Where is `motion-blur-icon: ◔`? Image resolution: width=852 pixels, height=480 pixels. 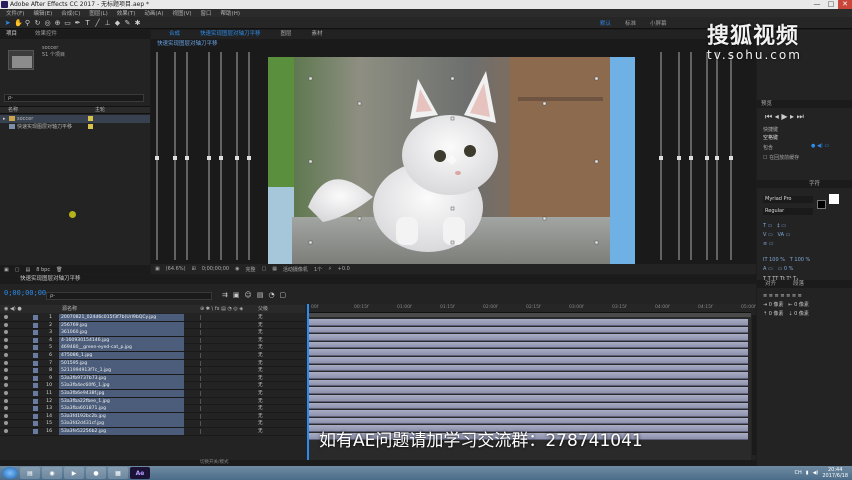
motion-blur-icon: ◔ is located at coordinates (271, 295).